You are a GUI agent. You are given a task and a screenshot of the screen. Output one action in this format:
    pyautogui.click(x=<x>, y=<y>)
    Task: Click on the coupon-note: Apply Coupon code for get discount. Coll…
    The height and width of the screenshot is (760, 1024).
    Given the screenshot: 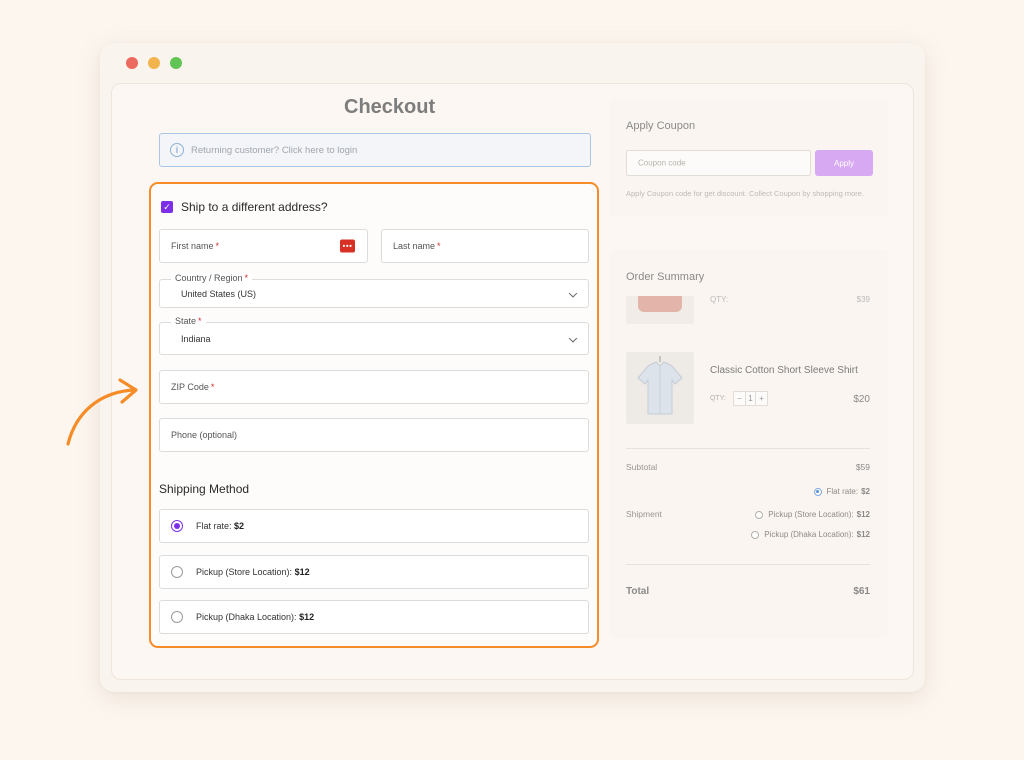 What is the action you would take?
    pyautogui.click(x=745, y=193)
    